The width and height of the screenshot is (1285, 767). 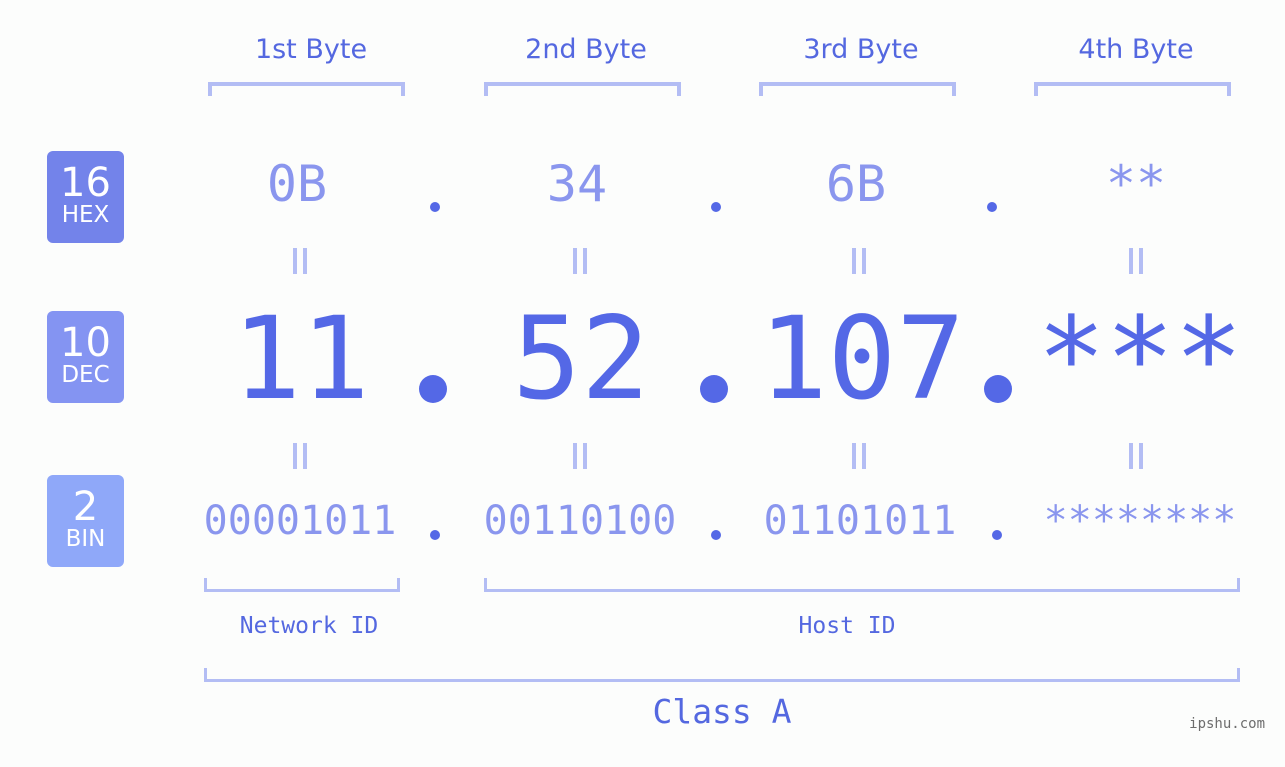 What do you see at coordinates (722, 675) in the screenshot?
I see `class-bracket` at bounding box center [722, 675].